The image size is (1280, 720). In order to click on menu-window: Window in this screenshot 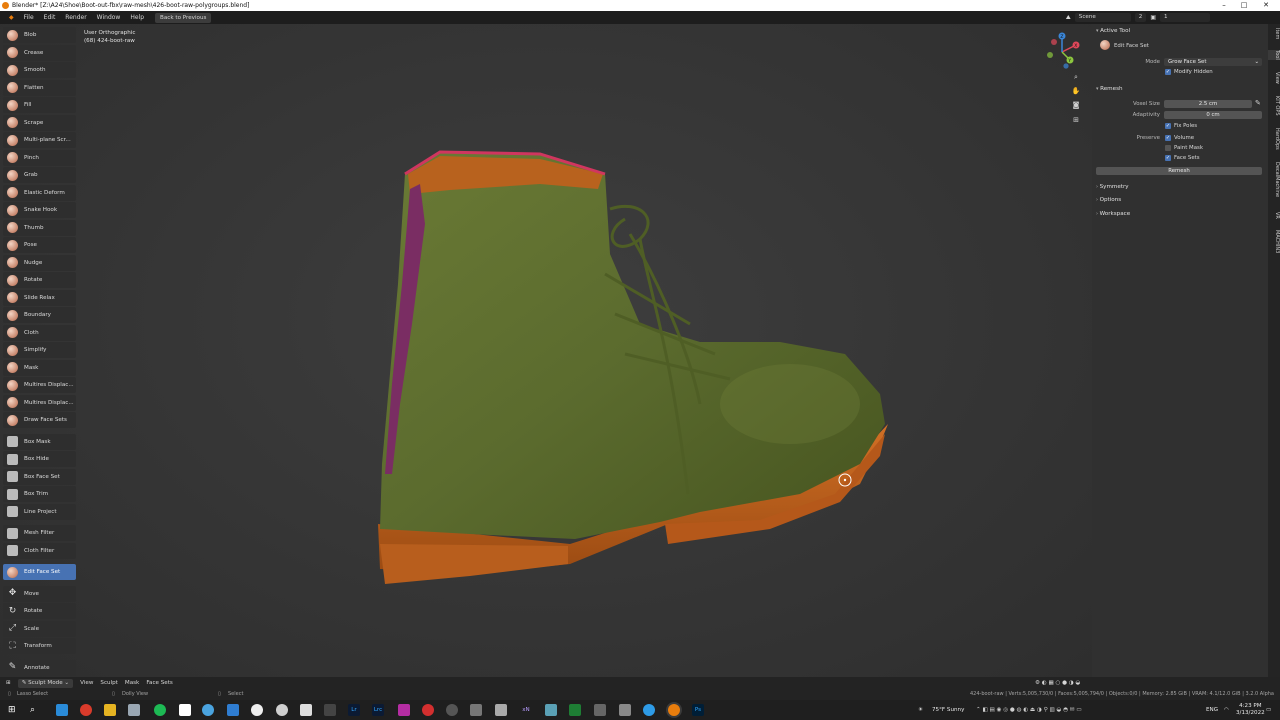, I will do `click(109, 17)`.